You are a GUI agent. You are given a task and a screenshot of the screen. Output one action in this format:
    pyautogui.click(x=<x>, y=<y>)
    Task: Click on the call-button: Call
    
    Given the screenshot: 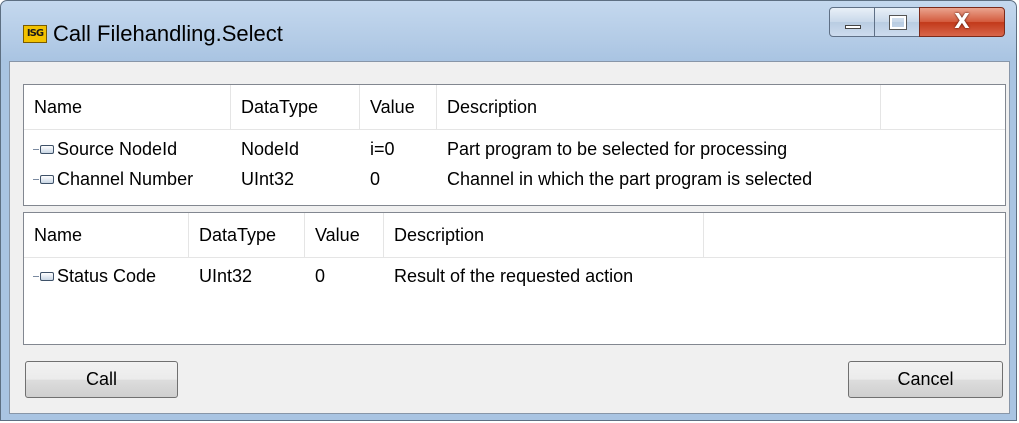 What is the action you would take?
    pyautogui.click(x=101, y=379)
    